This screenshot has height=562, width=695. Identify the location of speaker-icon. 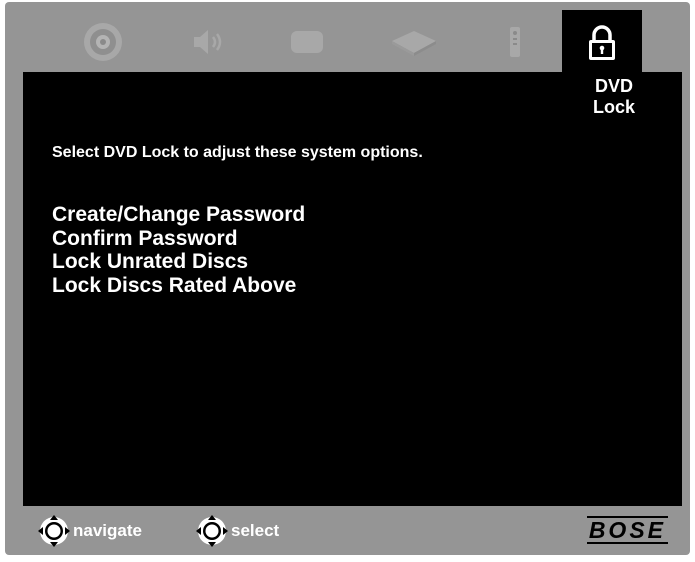
(208, 42).